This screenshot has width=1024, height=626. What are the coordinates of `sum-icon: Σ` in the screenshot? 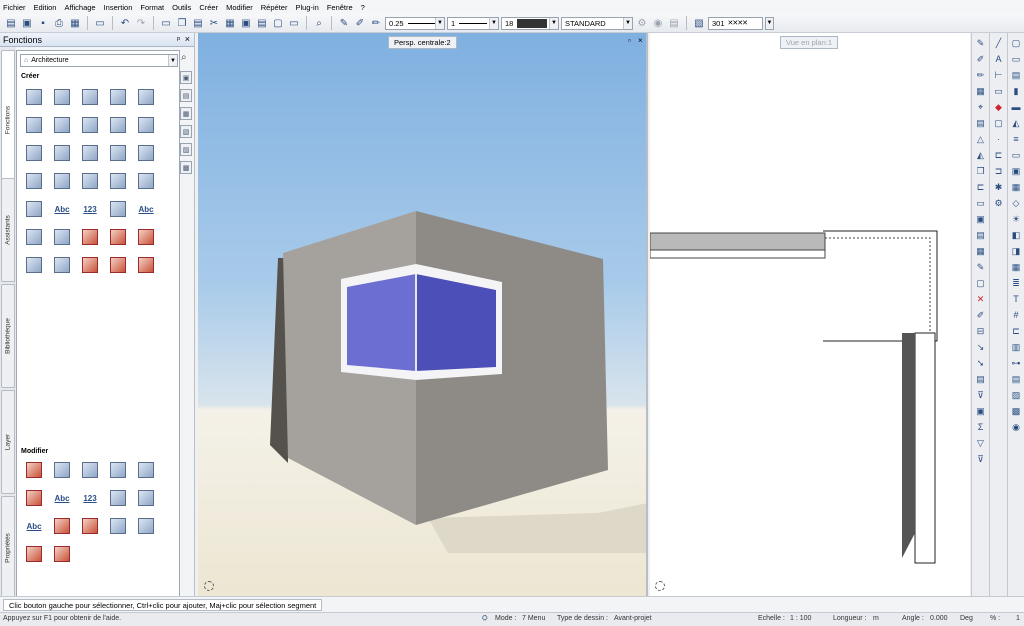 It's located at (981, 427).